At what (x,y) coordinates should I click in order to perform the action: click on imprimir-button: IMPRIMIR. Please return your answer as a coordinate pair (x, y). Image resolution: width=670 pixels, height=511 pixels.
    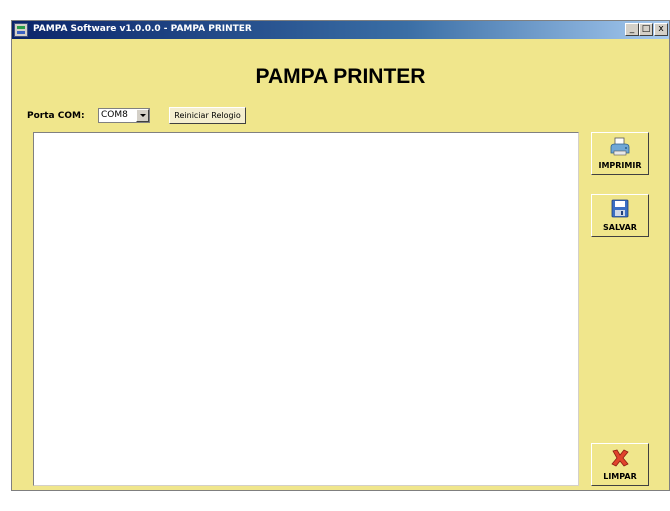
    Looking at the image, I should click on (620, 153).